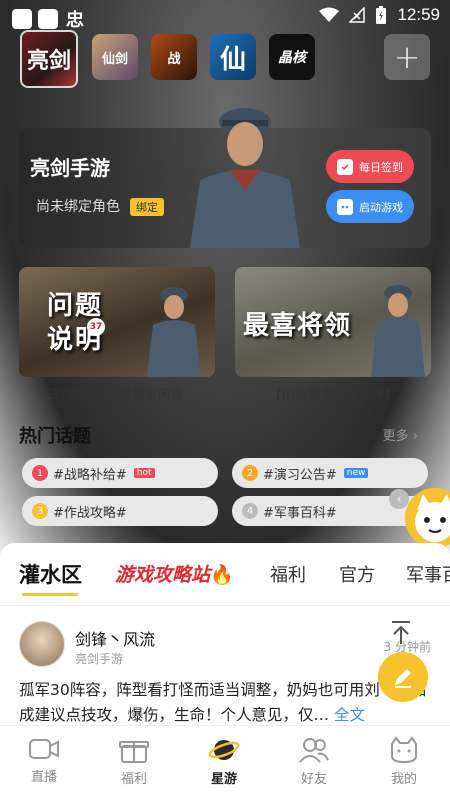  I want to click on nav-friends: 好友, so click(314, 761).